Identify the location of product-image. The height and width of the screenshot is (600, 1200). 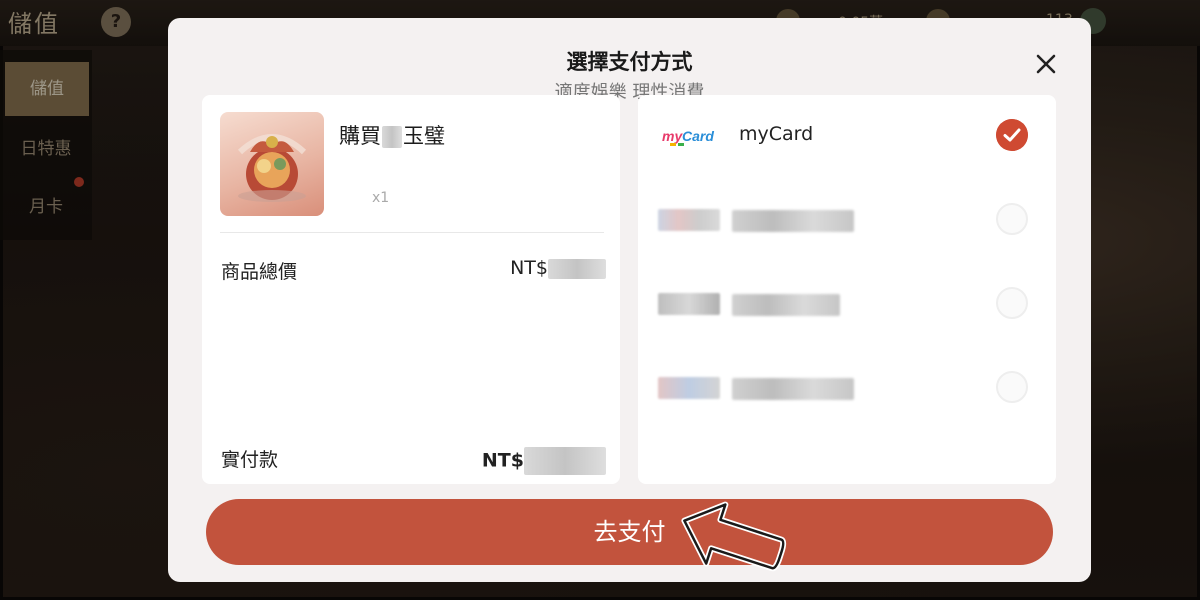
(272, 164).